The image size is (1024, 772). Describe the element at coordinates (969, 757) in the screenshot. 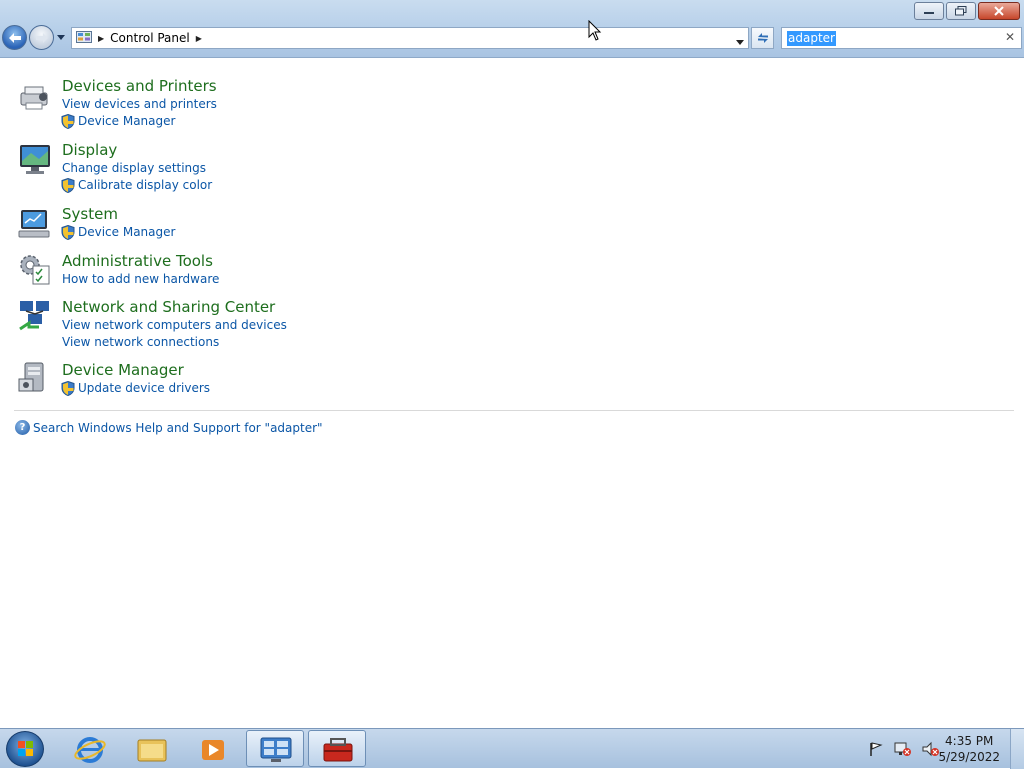

I see `clock-date: 5/29/2022` at that location.